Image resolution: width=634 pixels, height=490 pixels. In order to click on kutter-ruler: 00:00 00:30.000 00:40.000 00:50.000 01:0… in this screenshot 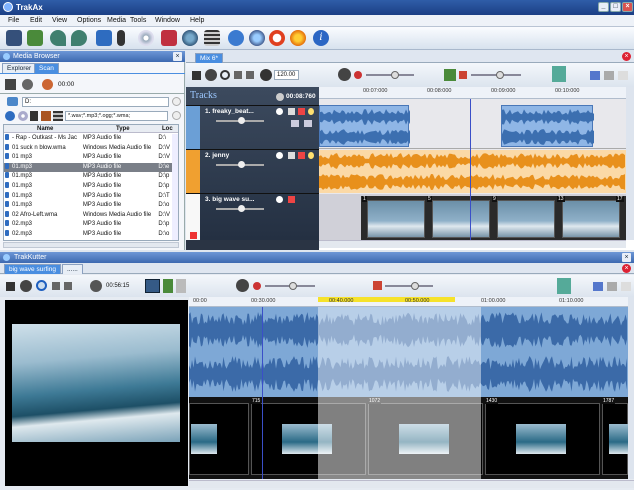, I will do `click(411, 302)`.